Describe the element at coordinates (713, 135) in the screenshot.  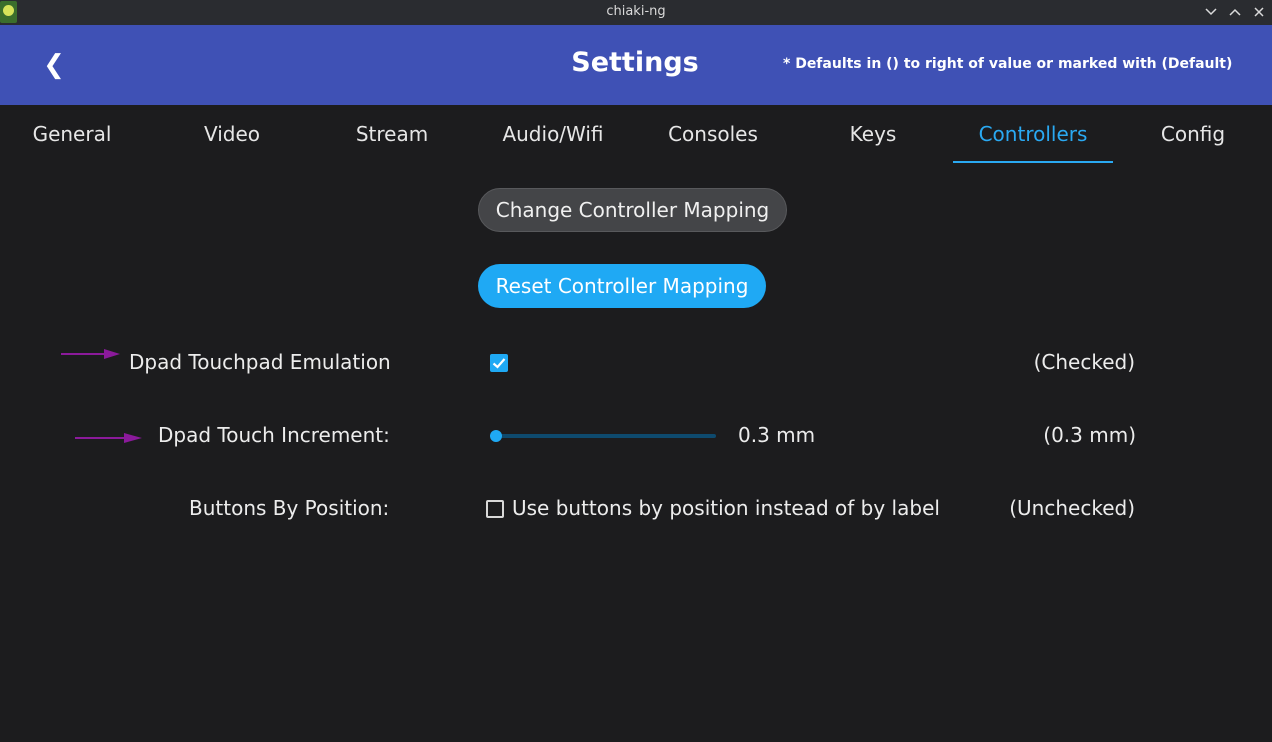
I see `tab-consoles: Consoles` at that location.